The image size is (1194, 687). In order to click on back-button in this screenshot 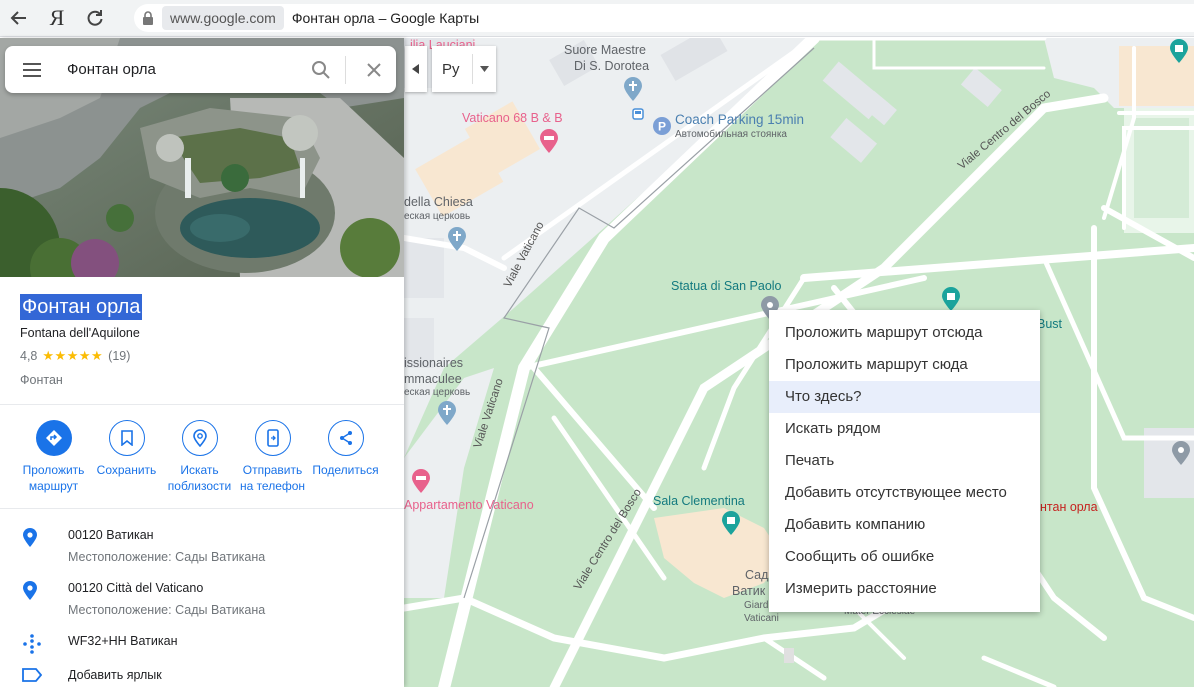, I will do `click(19, 18)`.